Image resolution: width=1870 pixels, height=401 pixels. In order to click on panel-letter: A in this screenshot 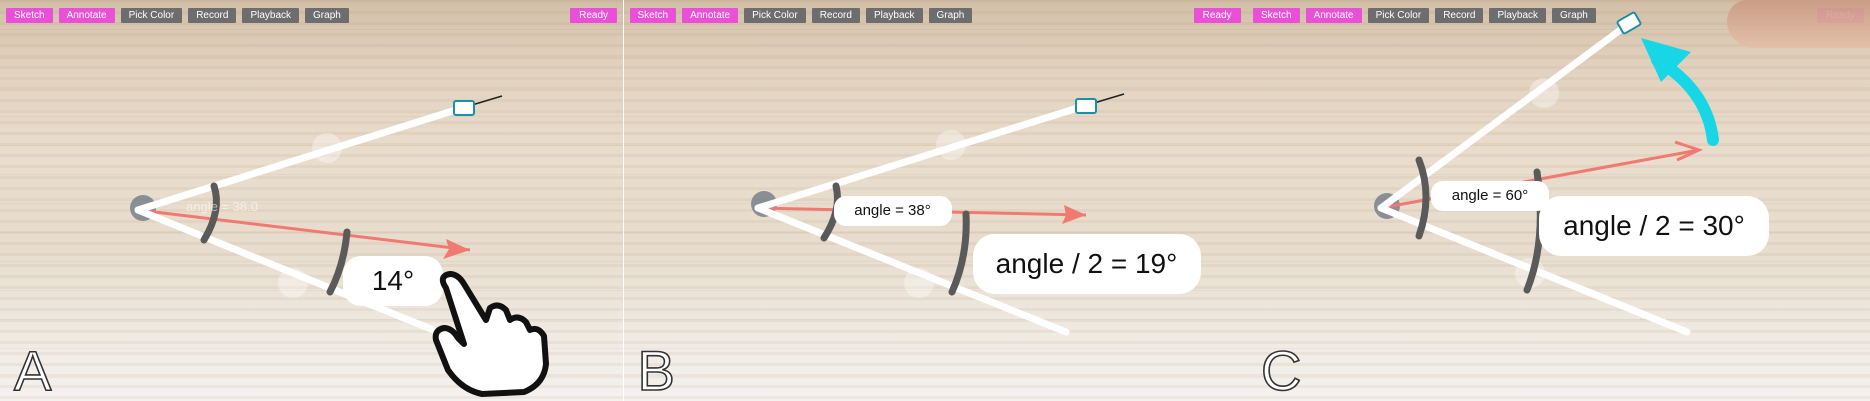, I will do `click(32, 370)`.